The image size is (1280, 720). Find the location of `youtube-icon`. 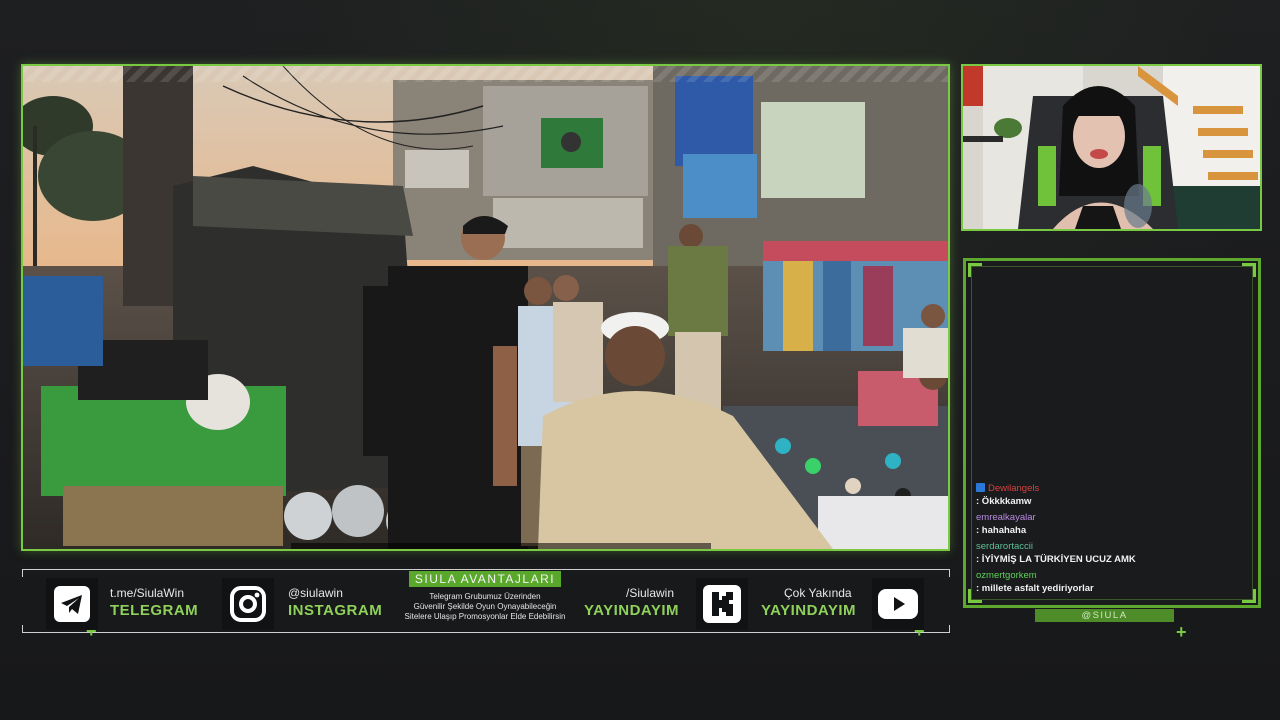

youtube-icon is located at coordinates (898, 604).